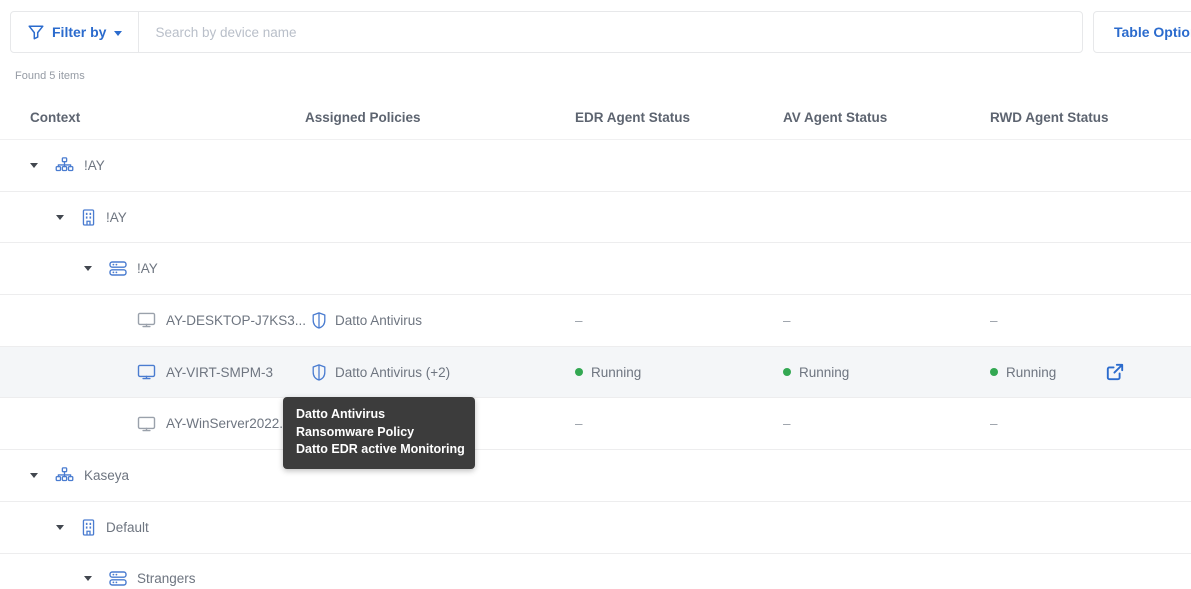  I want to click on rwd-status-value: Running, so click(1031, 372).